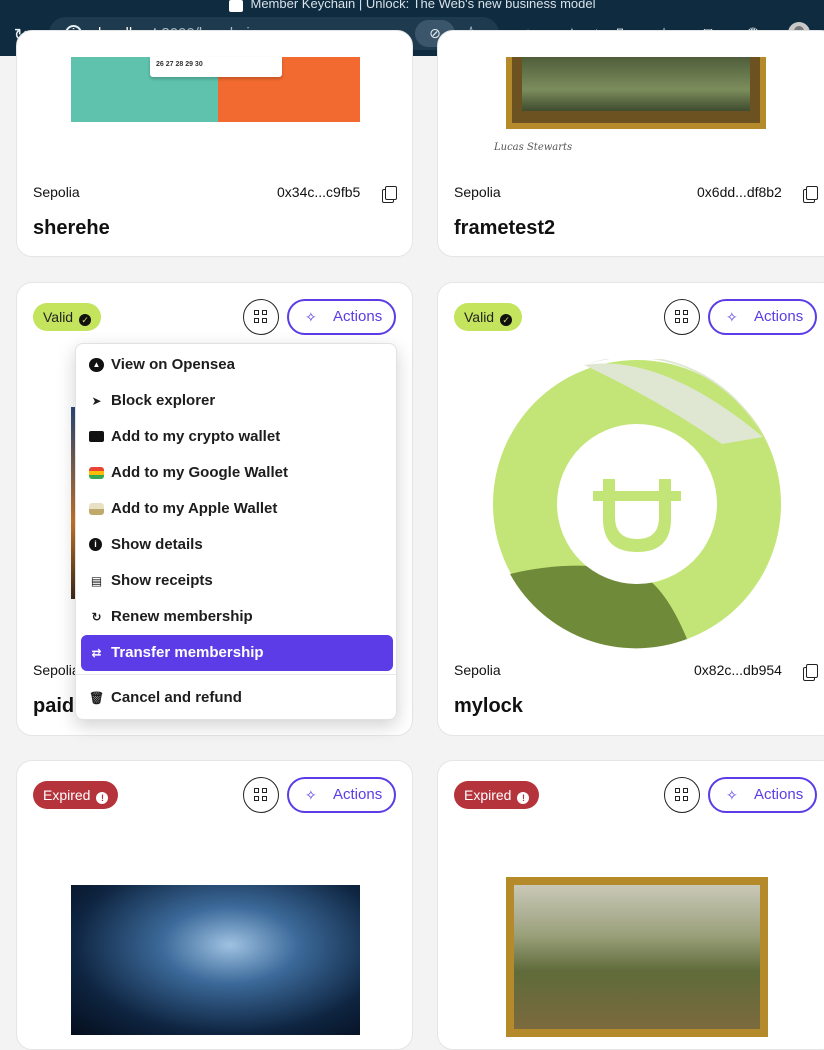 The image size is (824, 1050). Describe the element at coordinates (71, 228) in the screenshot. I see `lock-name: sherehe` at that location.